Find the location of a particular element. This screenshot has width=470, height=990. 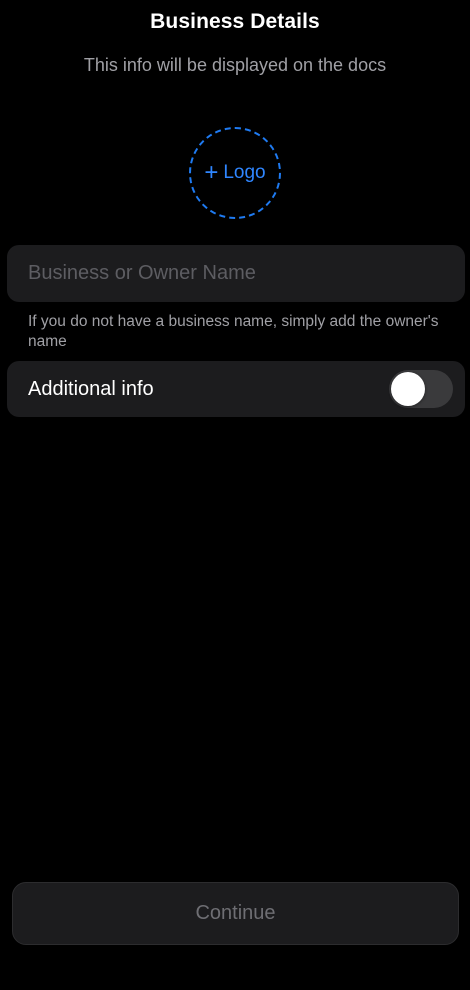

business-name-input is located at coordinates (246, 273).